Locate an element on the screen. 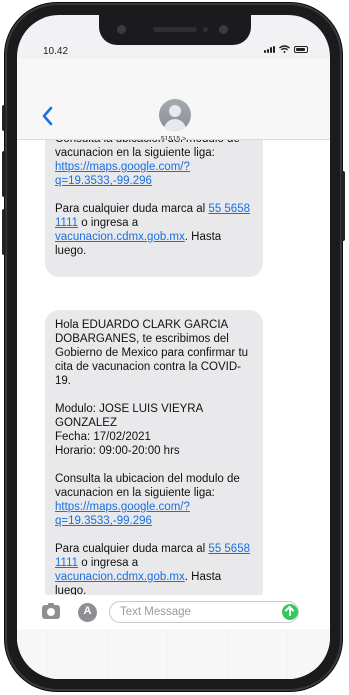  app-store-icon: A is located at coordinates (87, 612).